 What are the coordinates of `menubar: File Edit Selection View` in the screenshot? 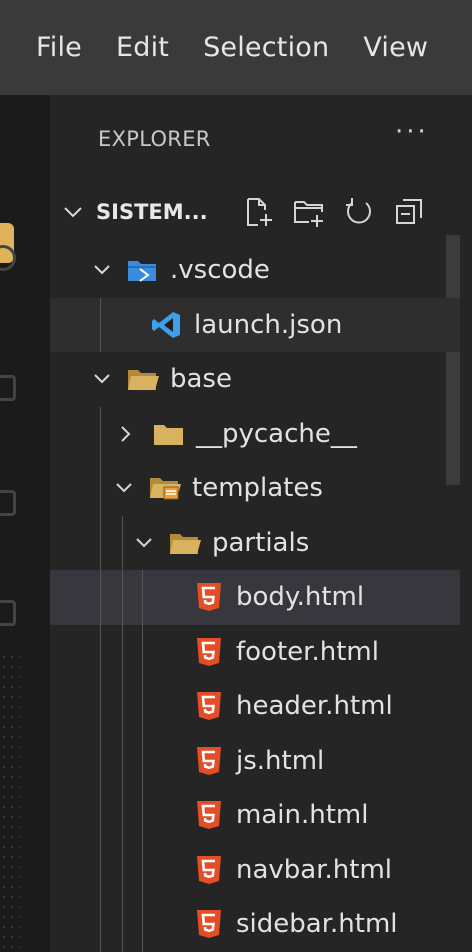 It's located at (236, 47).